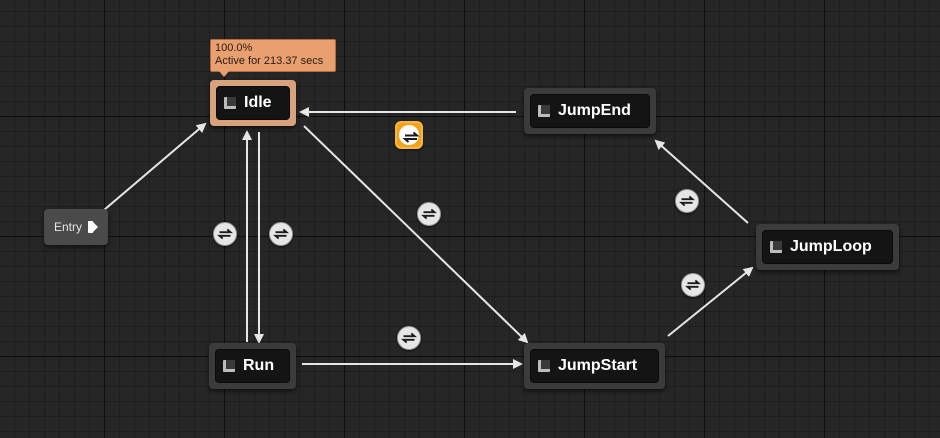 Image resolution: width=940 pixels, height=438 pixels. I want to click on wire-jumploop-to-jumpend, so click(701, 181).